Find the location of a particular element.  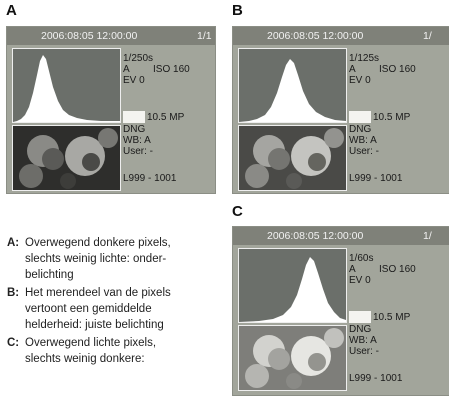

item-line: vertoont een gemiddelde is located at coordinates (88, 309).